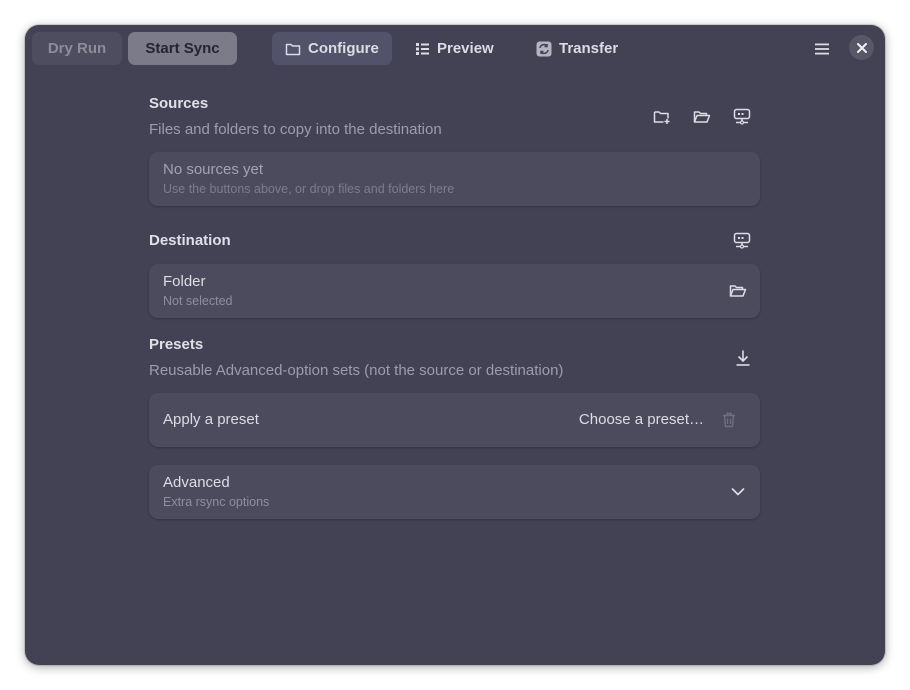  I want to click on close-icon, so click(861, 47).